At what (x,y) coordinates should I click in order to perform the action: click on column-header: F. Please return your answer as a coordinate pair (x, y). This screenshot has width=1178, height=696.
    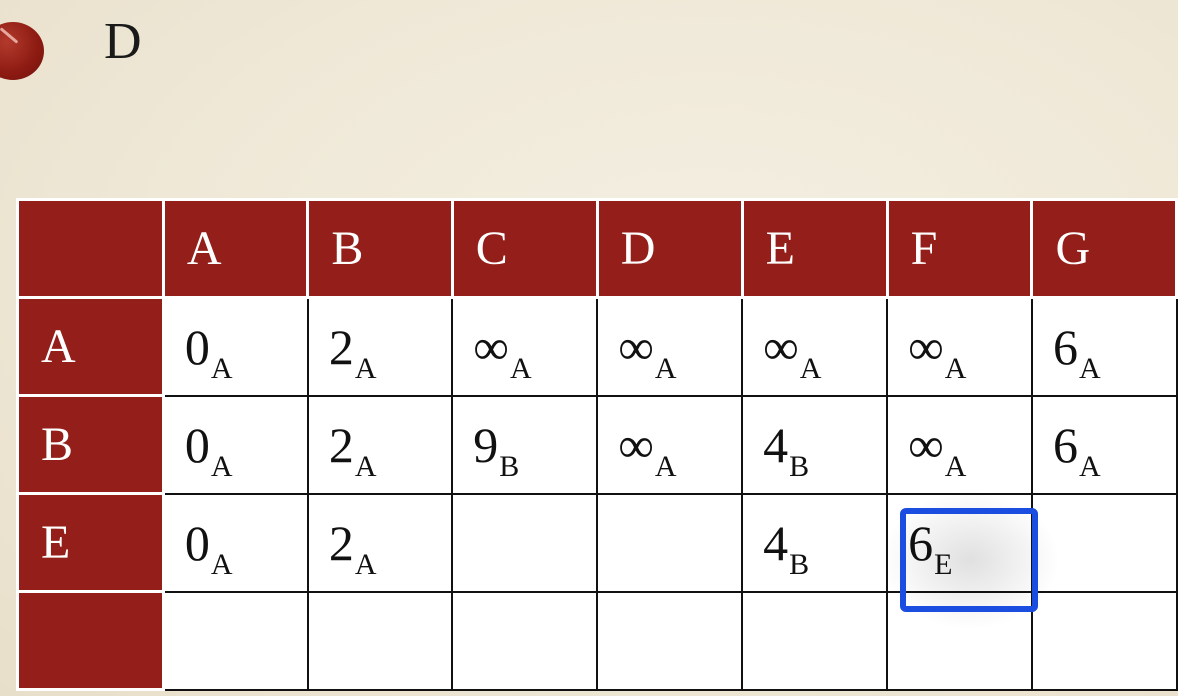
    Looking at the image, I should click on (959, 248).